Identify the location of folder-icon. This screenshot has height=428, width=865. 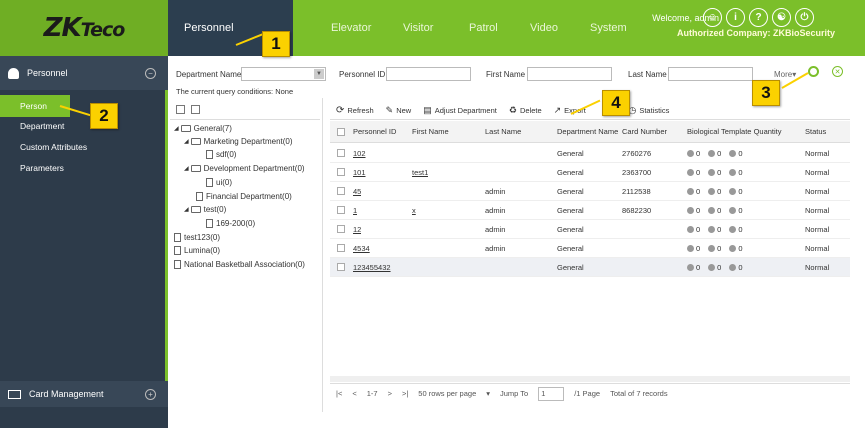
(195, 141).